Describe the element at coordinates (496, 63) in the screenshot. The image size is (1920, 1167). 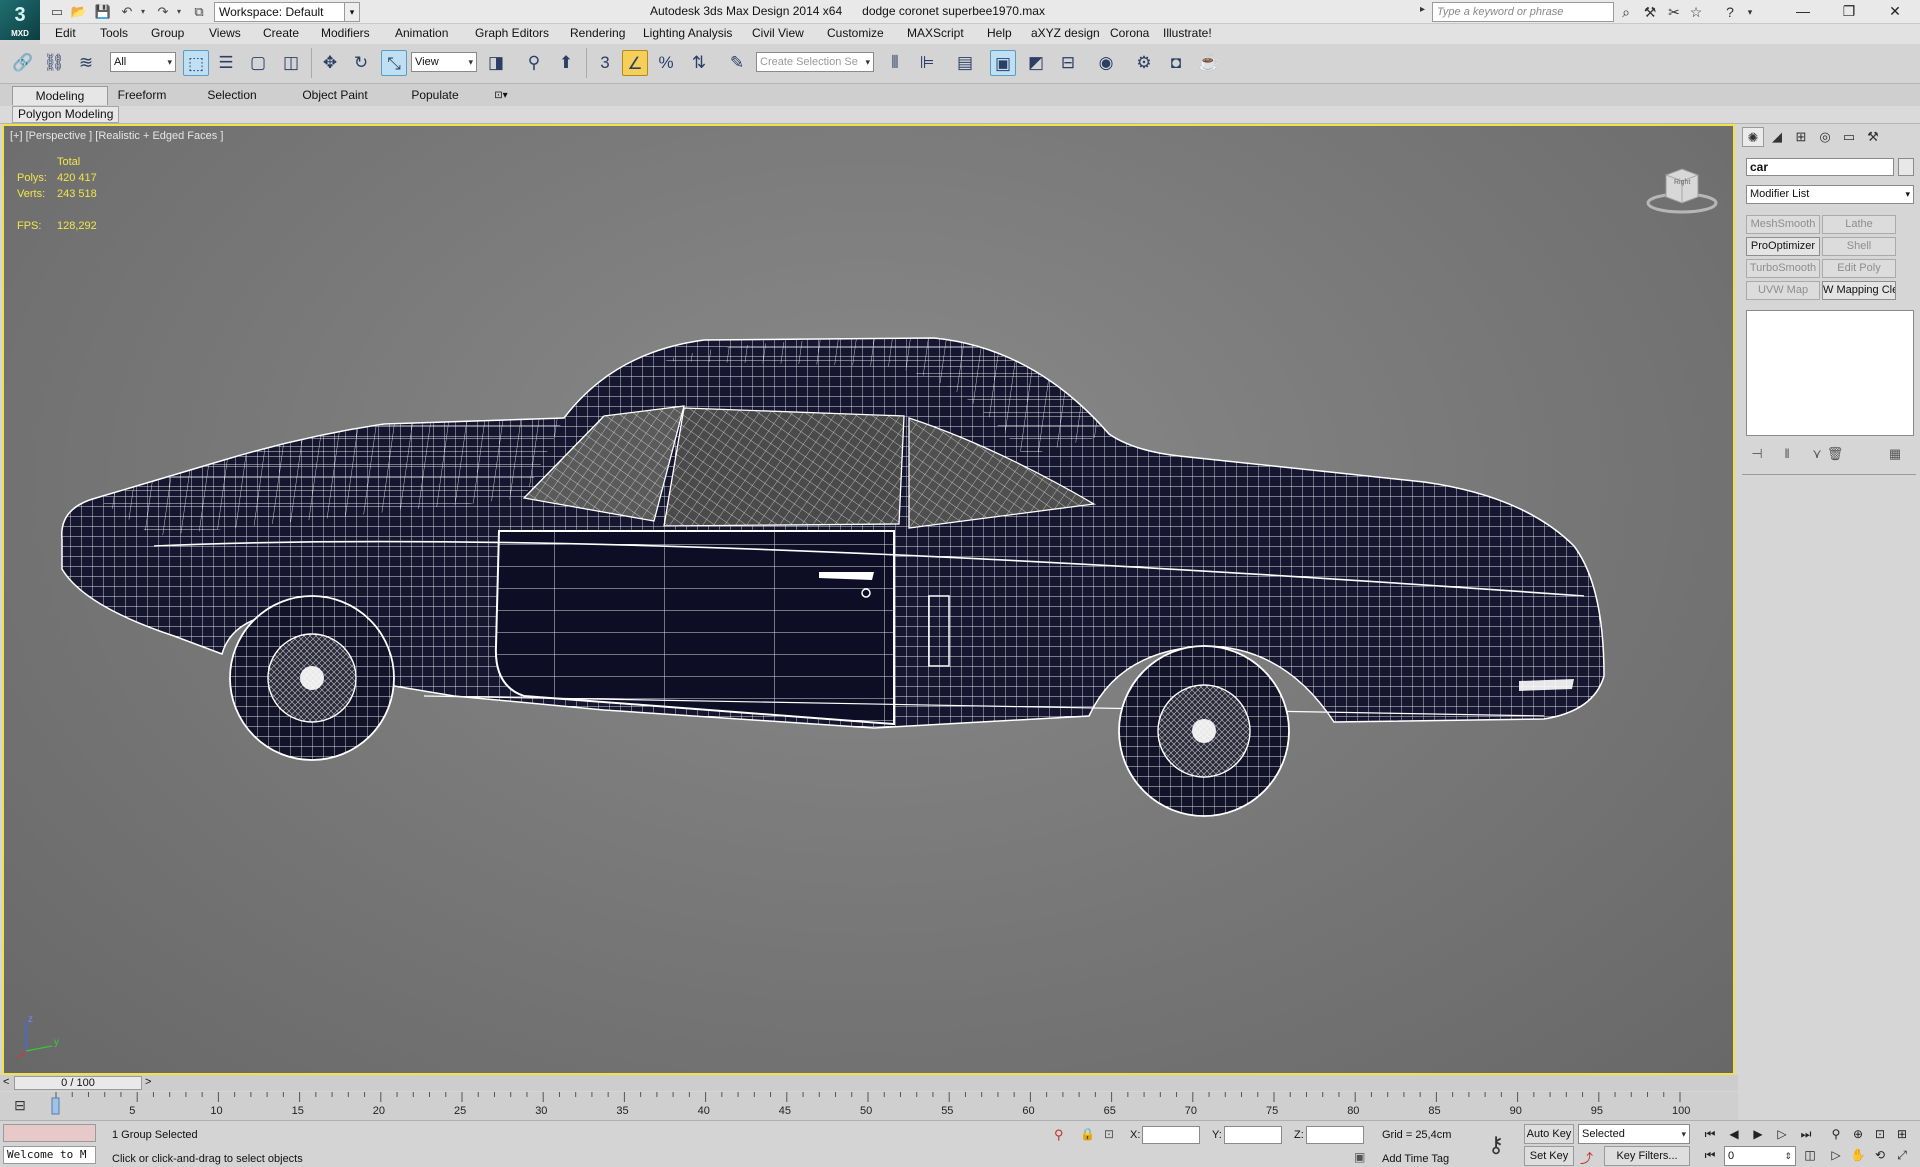
I see `pivot-center-icon: ◨` at that location.